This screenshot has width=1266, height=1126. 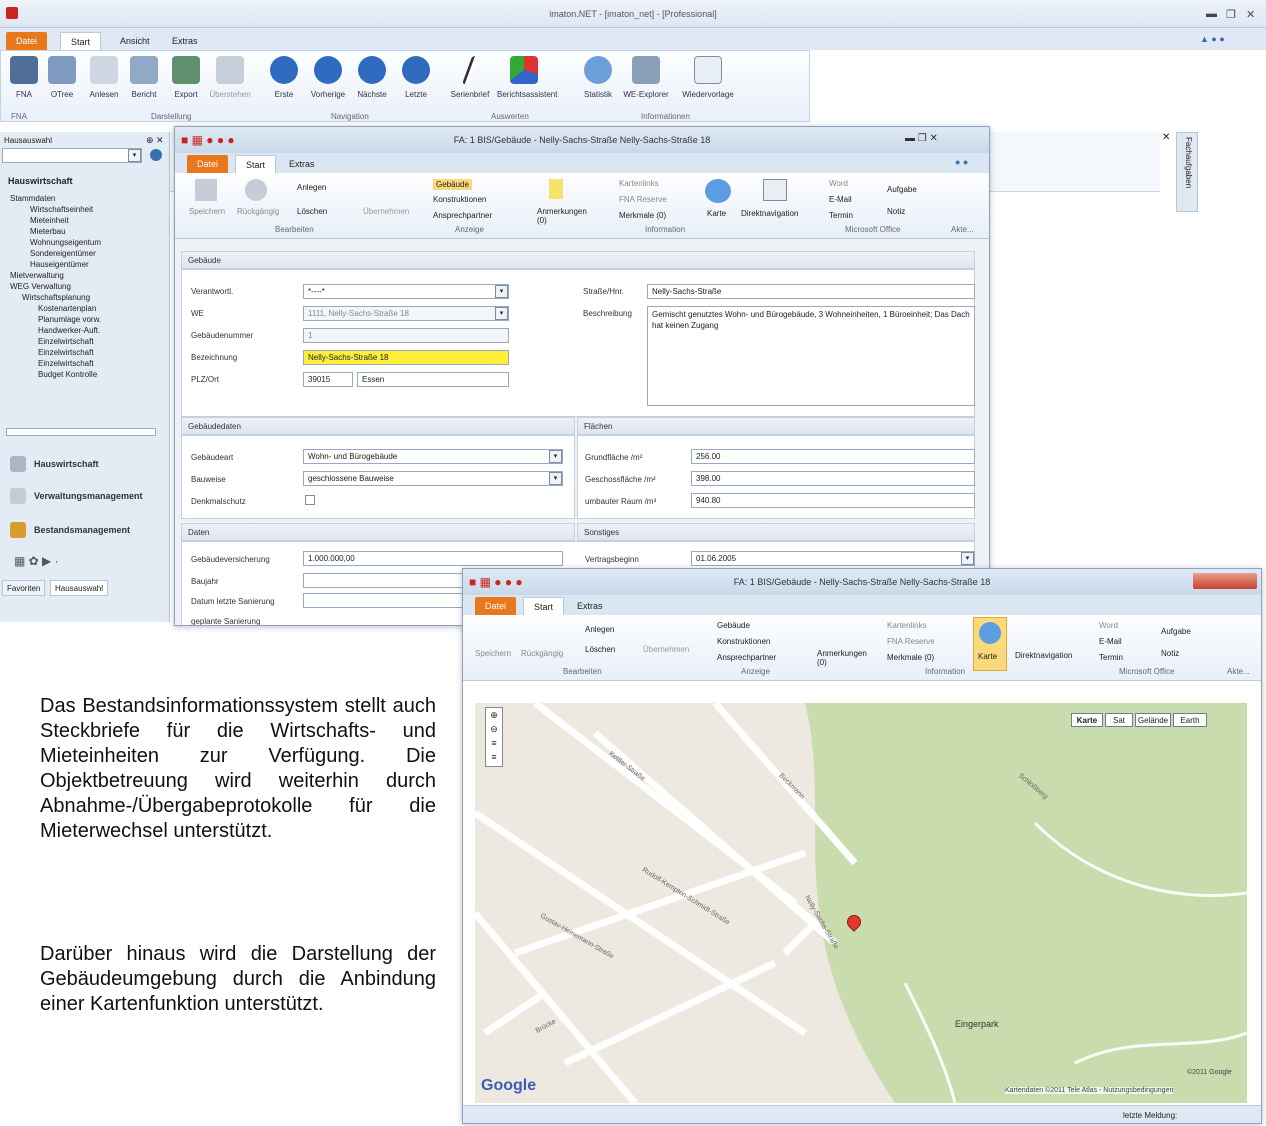 What do you see at coordinates (598, 77) in the screenshot?
I see `statistik-button: Statistik` at bounding box center [598, 77].